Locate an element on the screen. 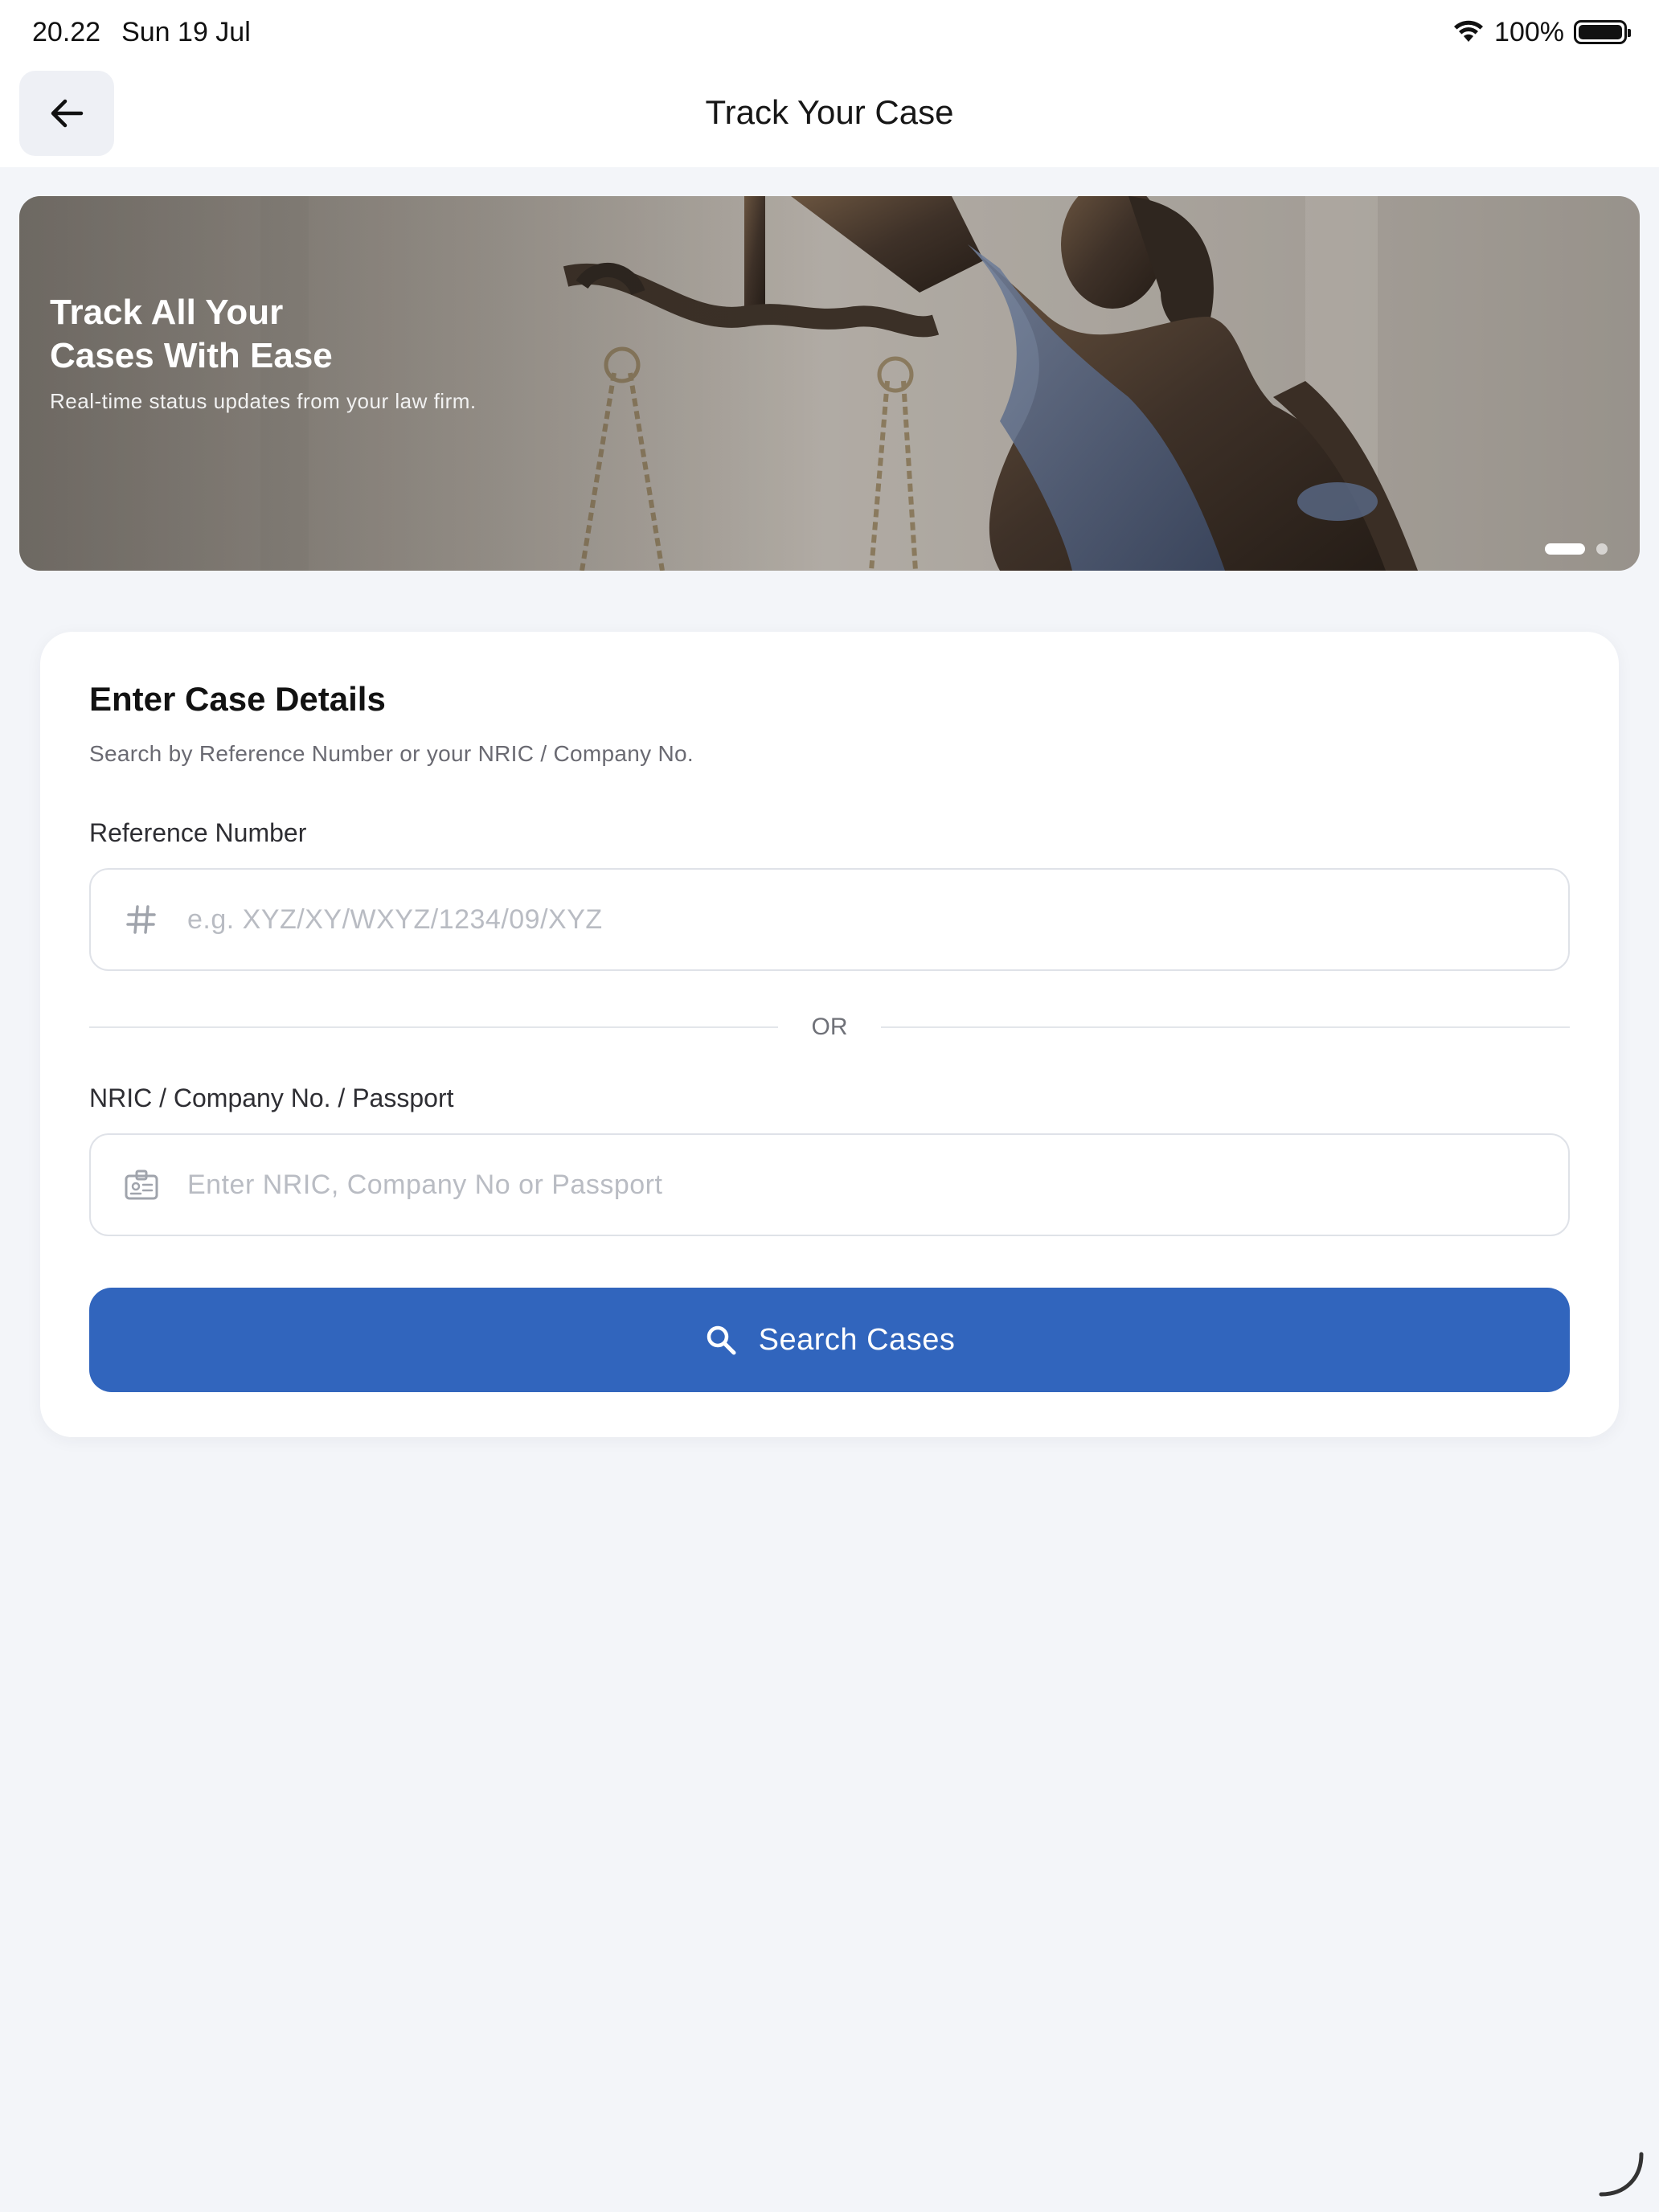 The image size is (1659, 2212). search-cases-label: Search Cases is located at coordinates (857, 1339).